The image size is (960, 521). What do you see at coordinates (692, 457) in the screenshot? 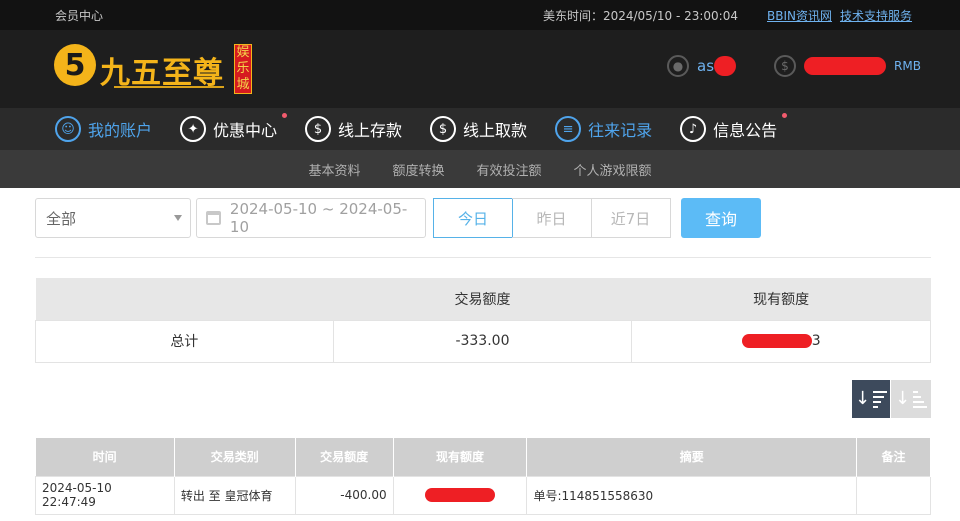
I see `col-summary: 摘要` at bounding box center [692, 457].